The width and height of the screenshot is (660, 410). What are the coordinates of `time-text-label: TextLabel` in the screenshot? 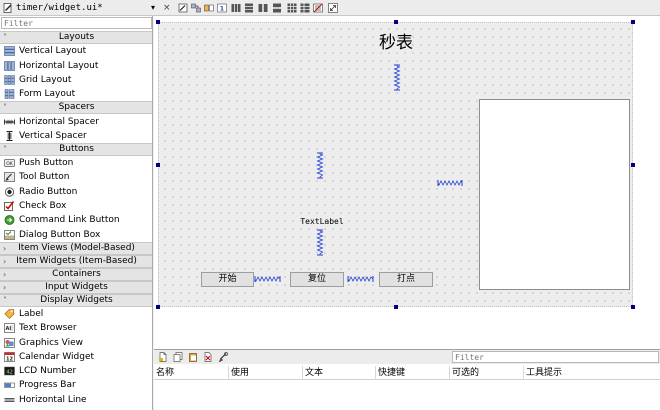 It's located at (322, 222).